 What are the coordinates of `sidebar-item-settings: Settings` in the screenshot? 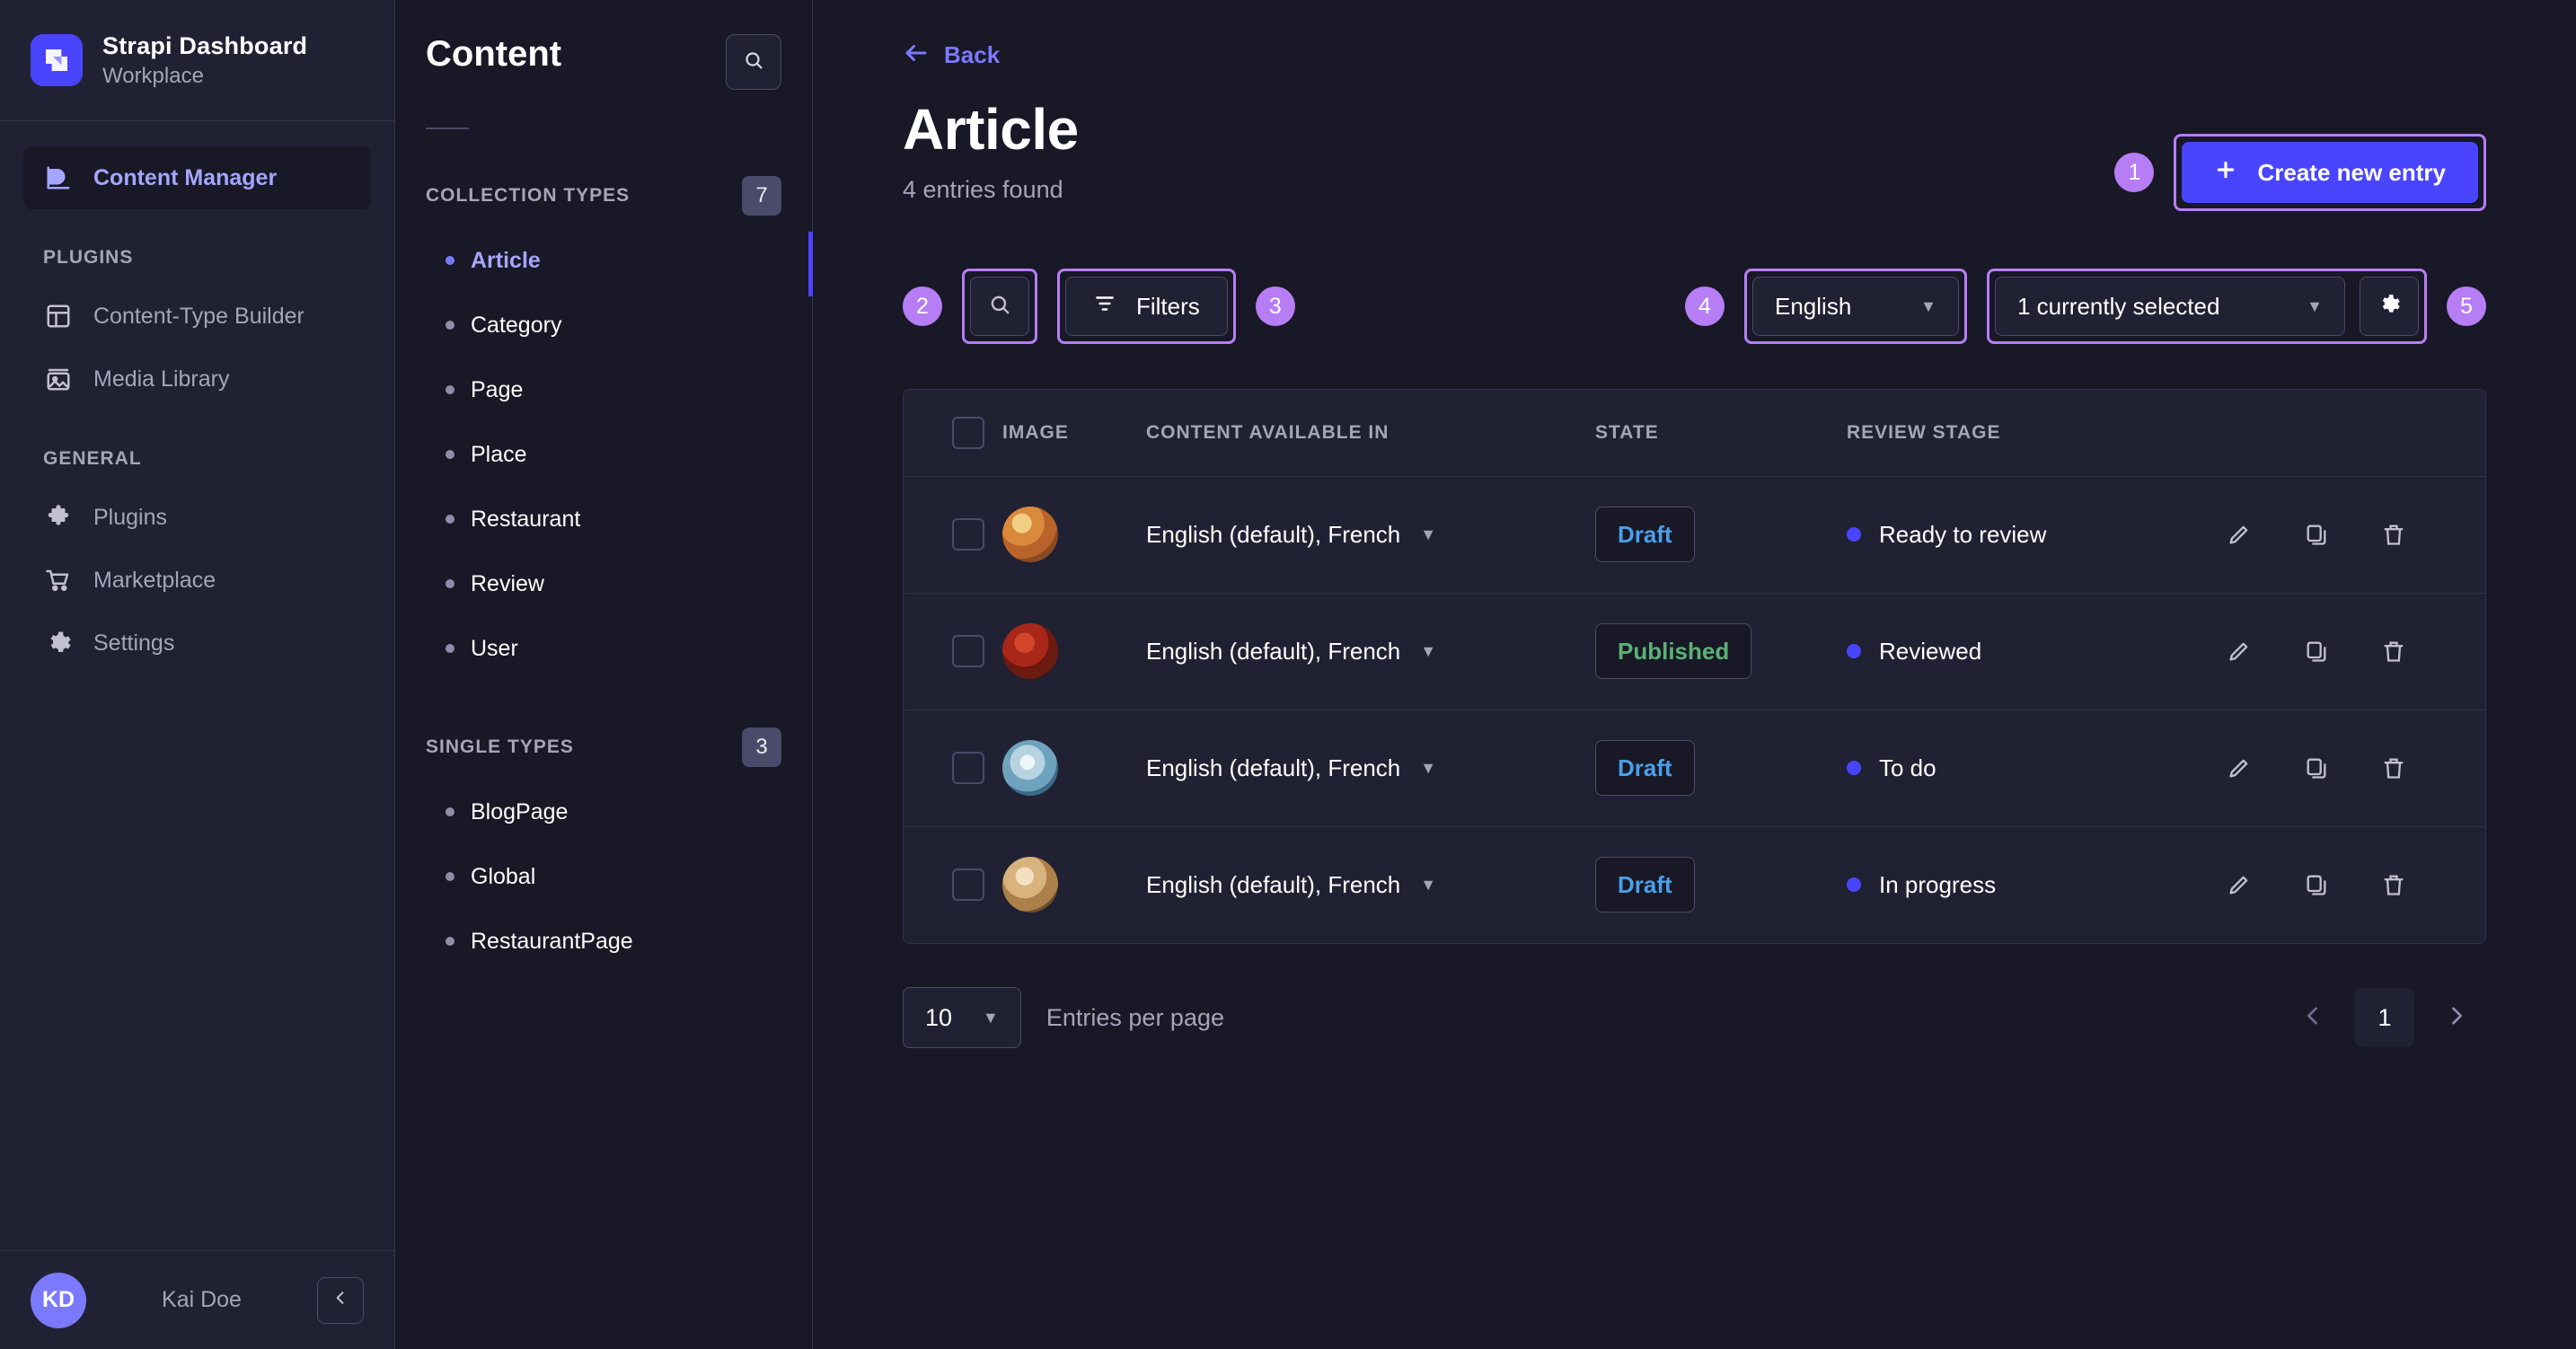 It's located at (197, 643).